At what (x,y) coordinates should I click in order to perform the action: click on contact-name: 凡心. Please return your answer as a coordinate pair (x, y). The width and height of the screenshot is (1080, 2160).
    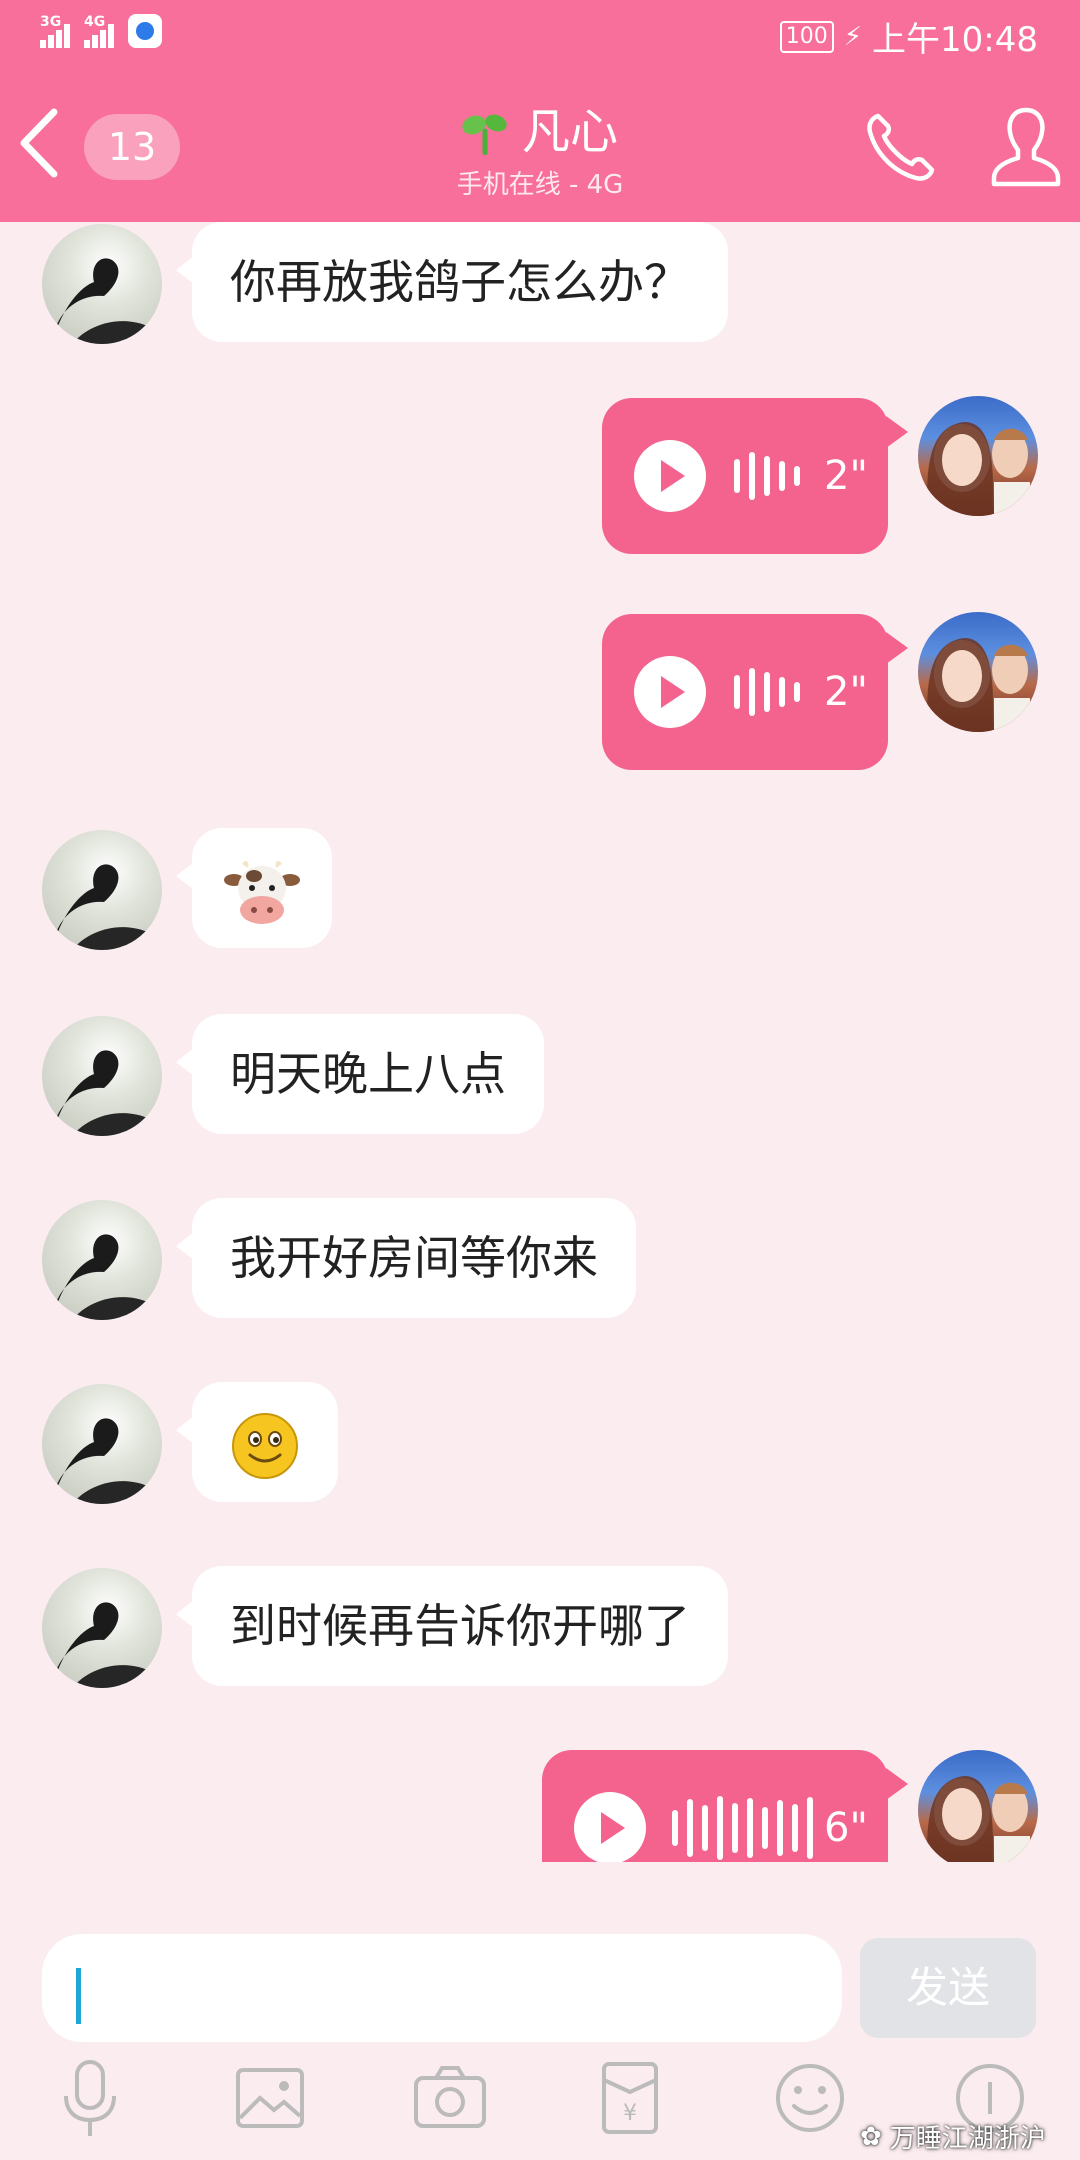
    Looking at the image, I should click on (540, 132).